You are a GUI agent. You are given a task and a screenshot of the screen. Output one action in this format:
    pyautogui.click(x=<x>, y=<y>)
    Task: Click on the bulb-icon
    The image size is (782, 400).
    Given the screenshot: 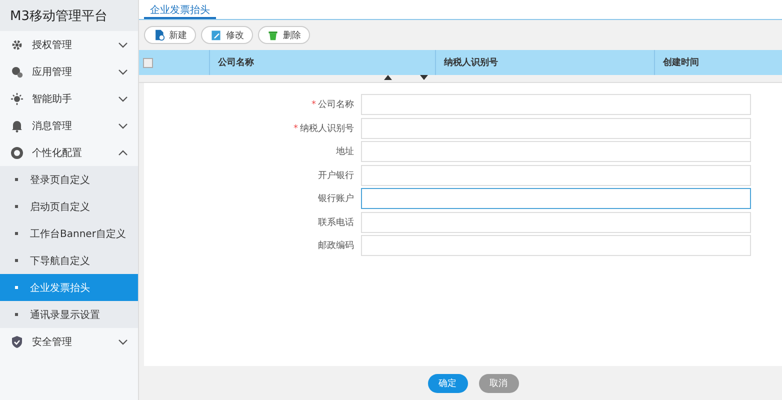 What is the action you would take?
    pyautogui.click(x=17, y=99)
    